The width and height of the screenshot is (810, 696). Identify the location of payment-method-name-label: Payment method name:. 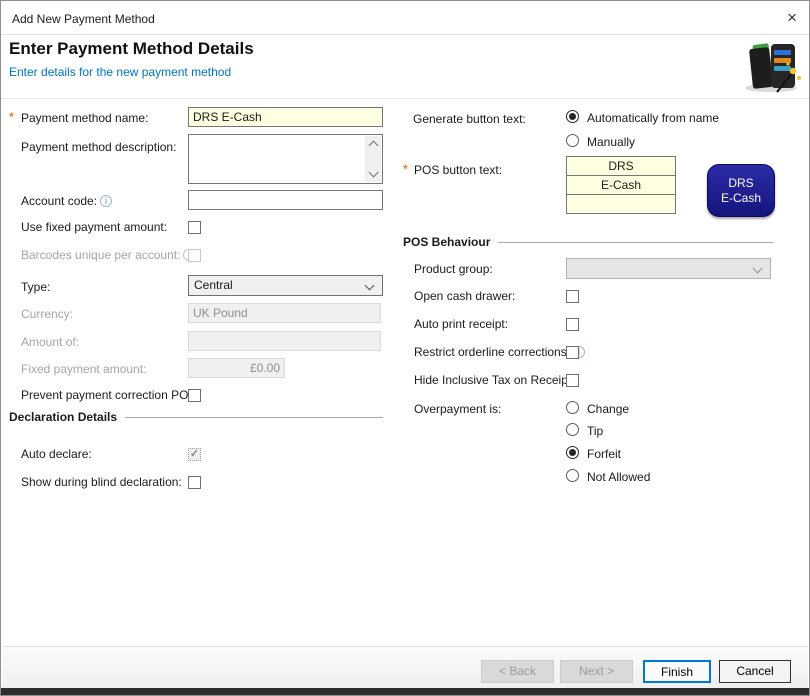
(85, 118).